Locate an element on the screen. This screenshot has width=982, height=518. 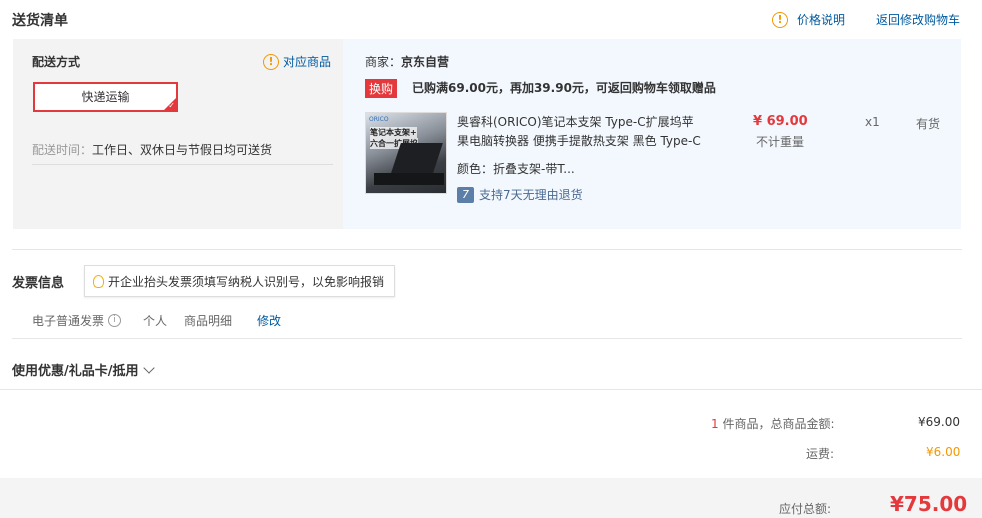
promo-text: 已购满69.00元，再加39.90元，可返回购物车领取赠品 is located at coordinates (564, 88).